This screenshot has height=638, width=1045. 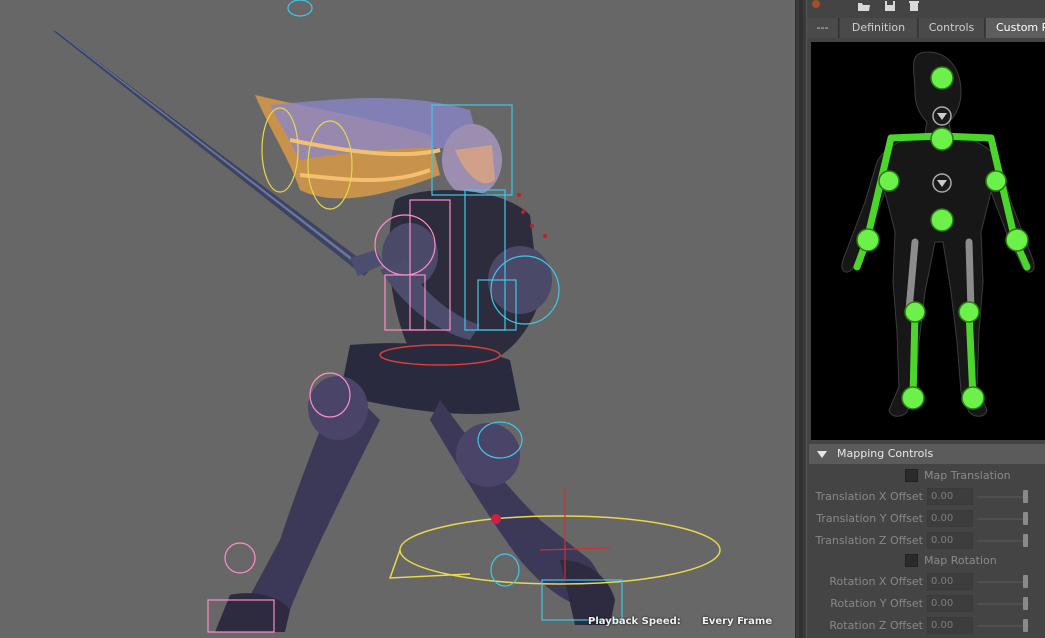 I want to click on map-rotation-label: Map Rotation, so click(x=960, y=560).